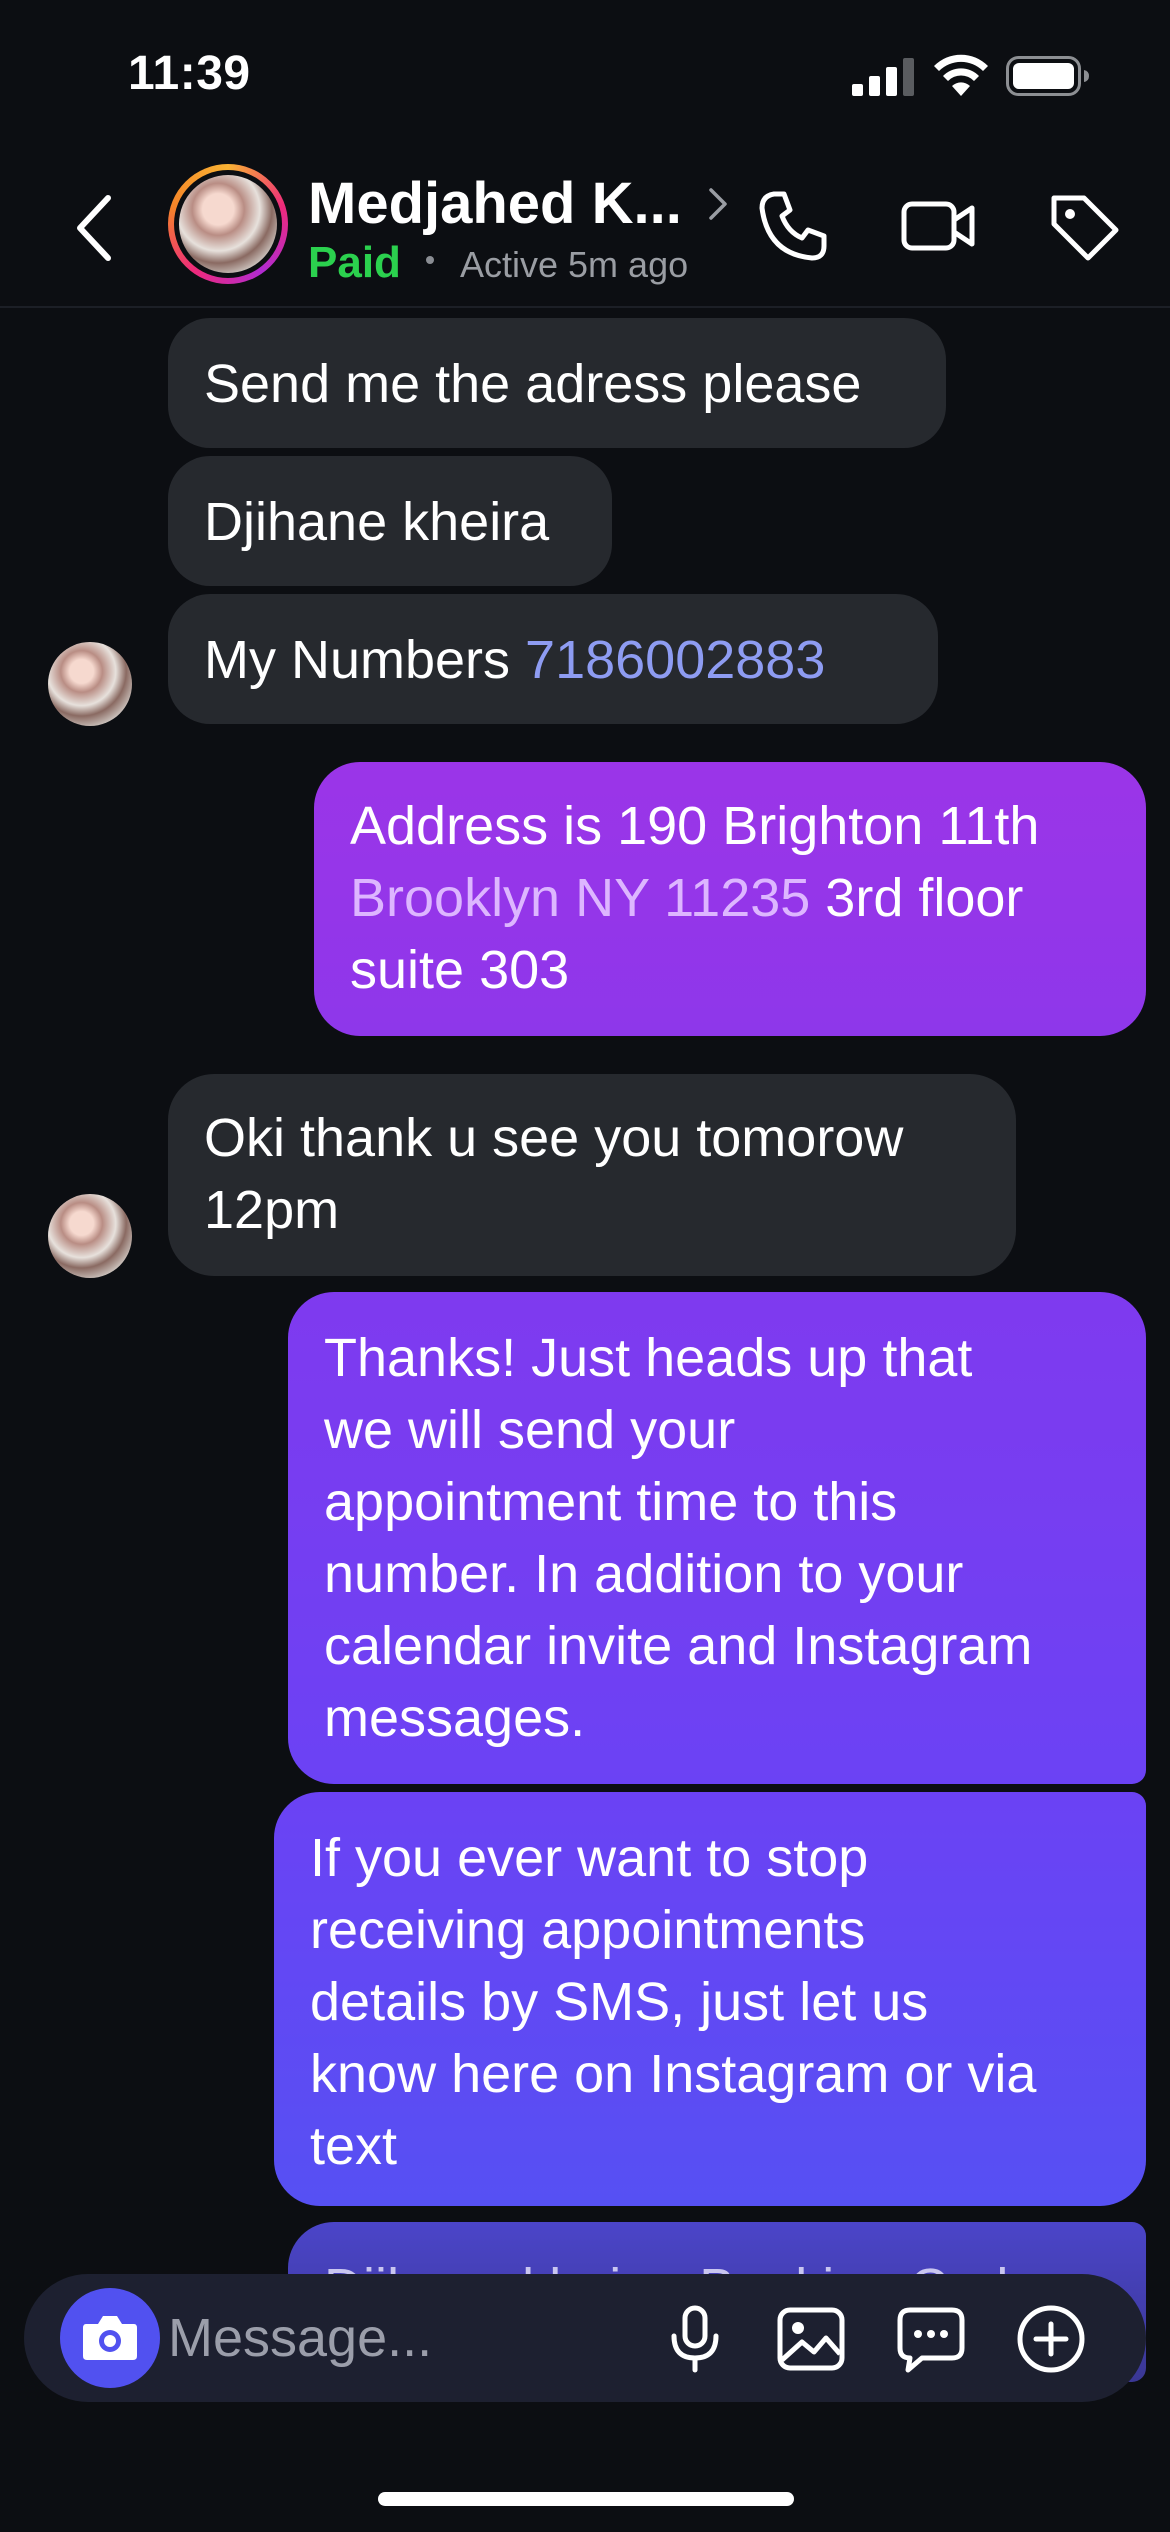 This screenshot has height=2532, width=1170. I want to click on phone-number-link: 7186002883, so click(675, 660).